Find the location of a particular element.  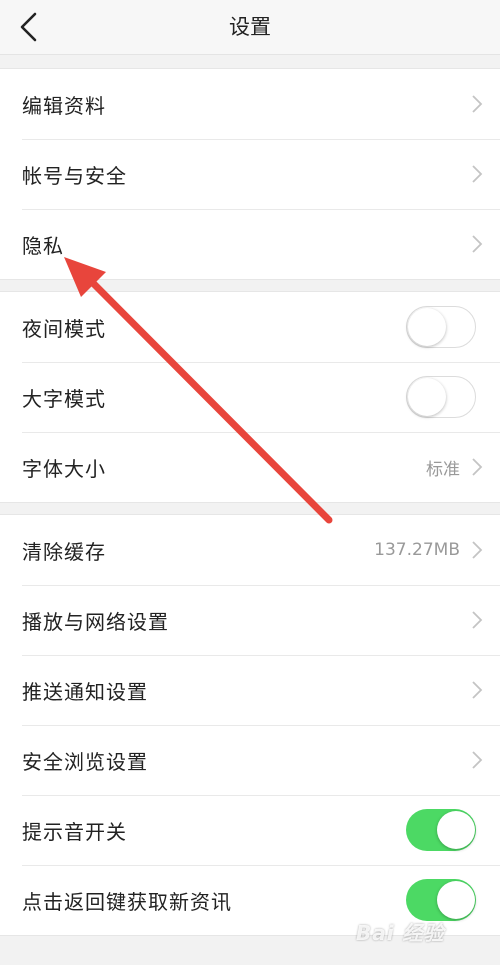

push-notifications-label: 推送通知设置 is located at coordinates (85, 691).